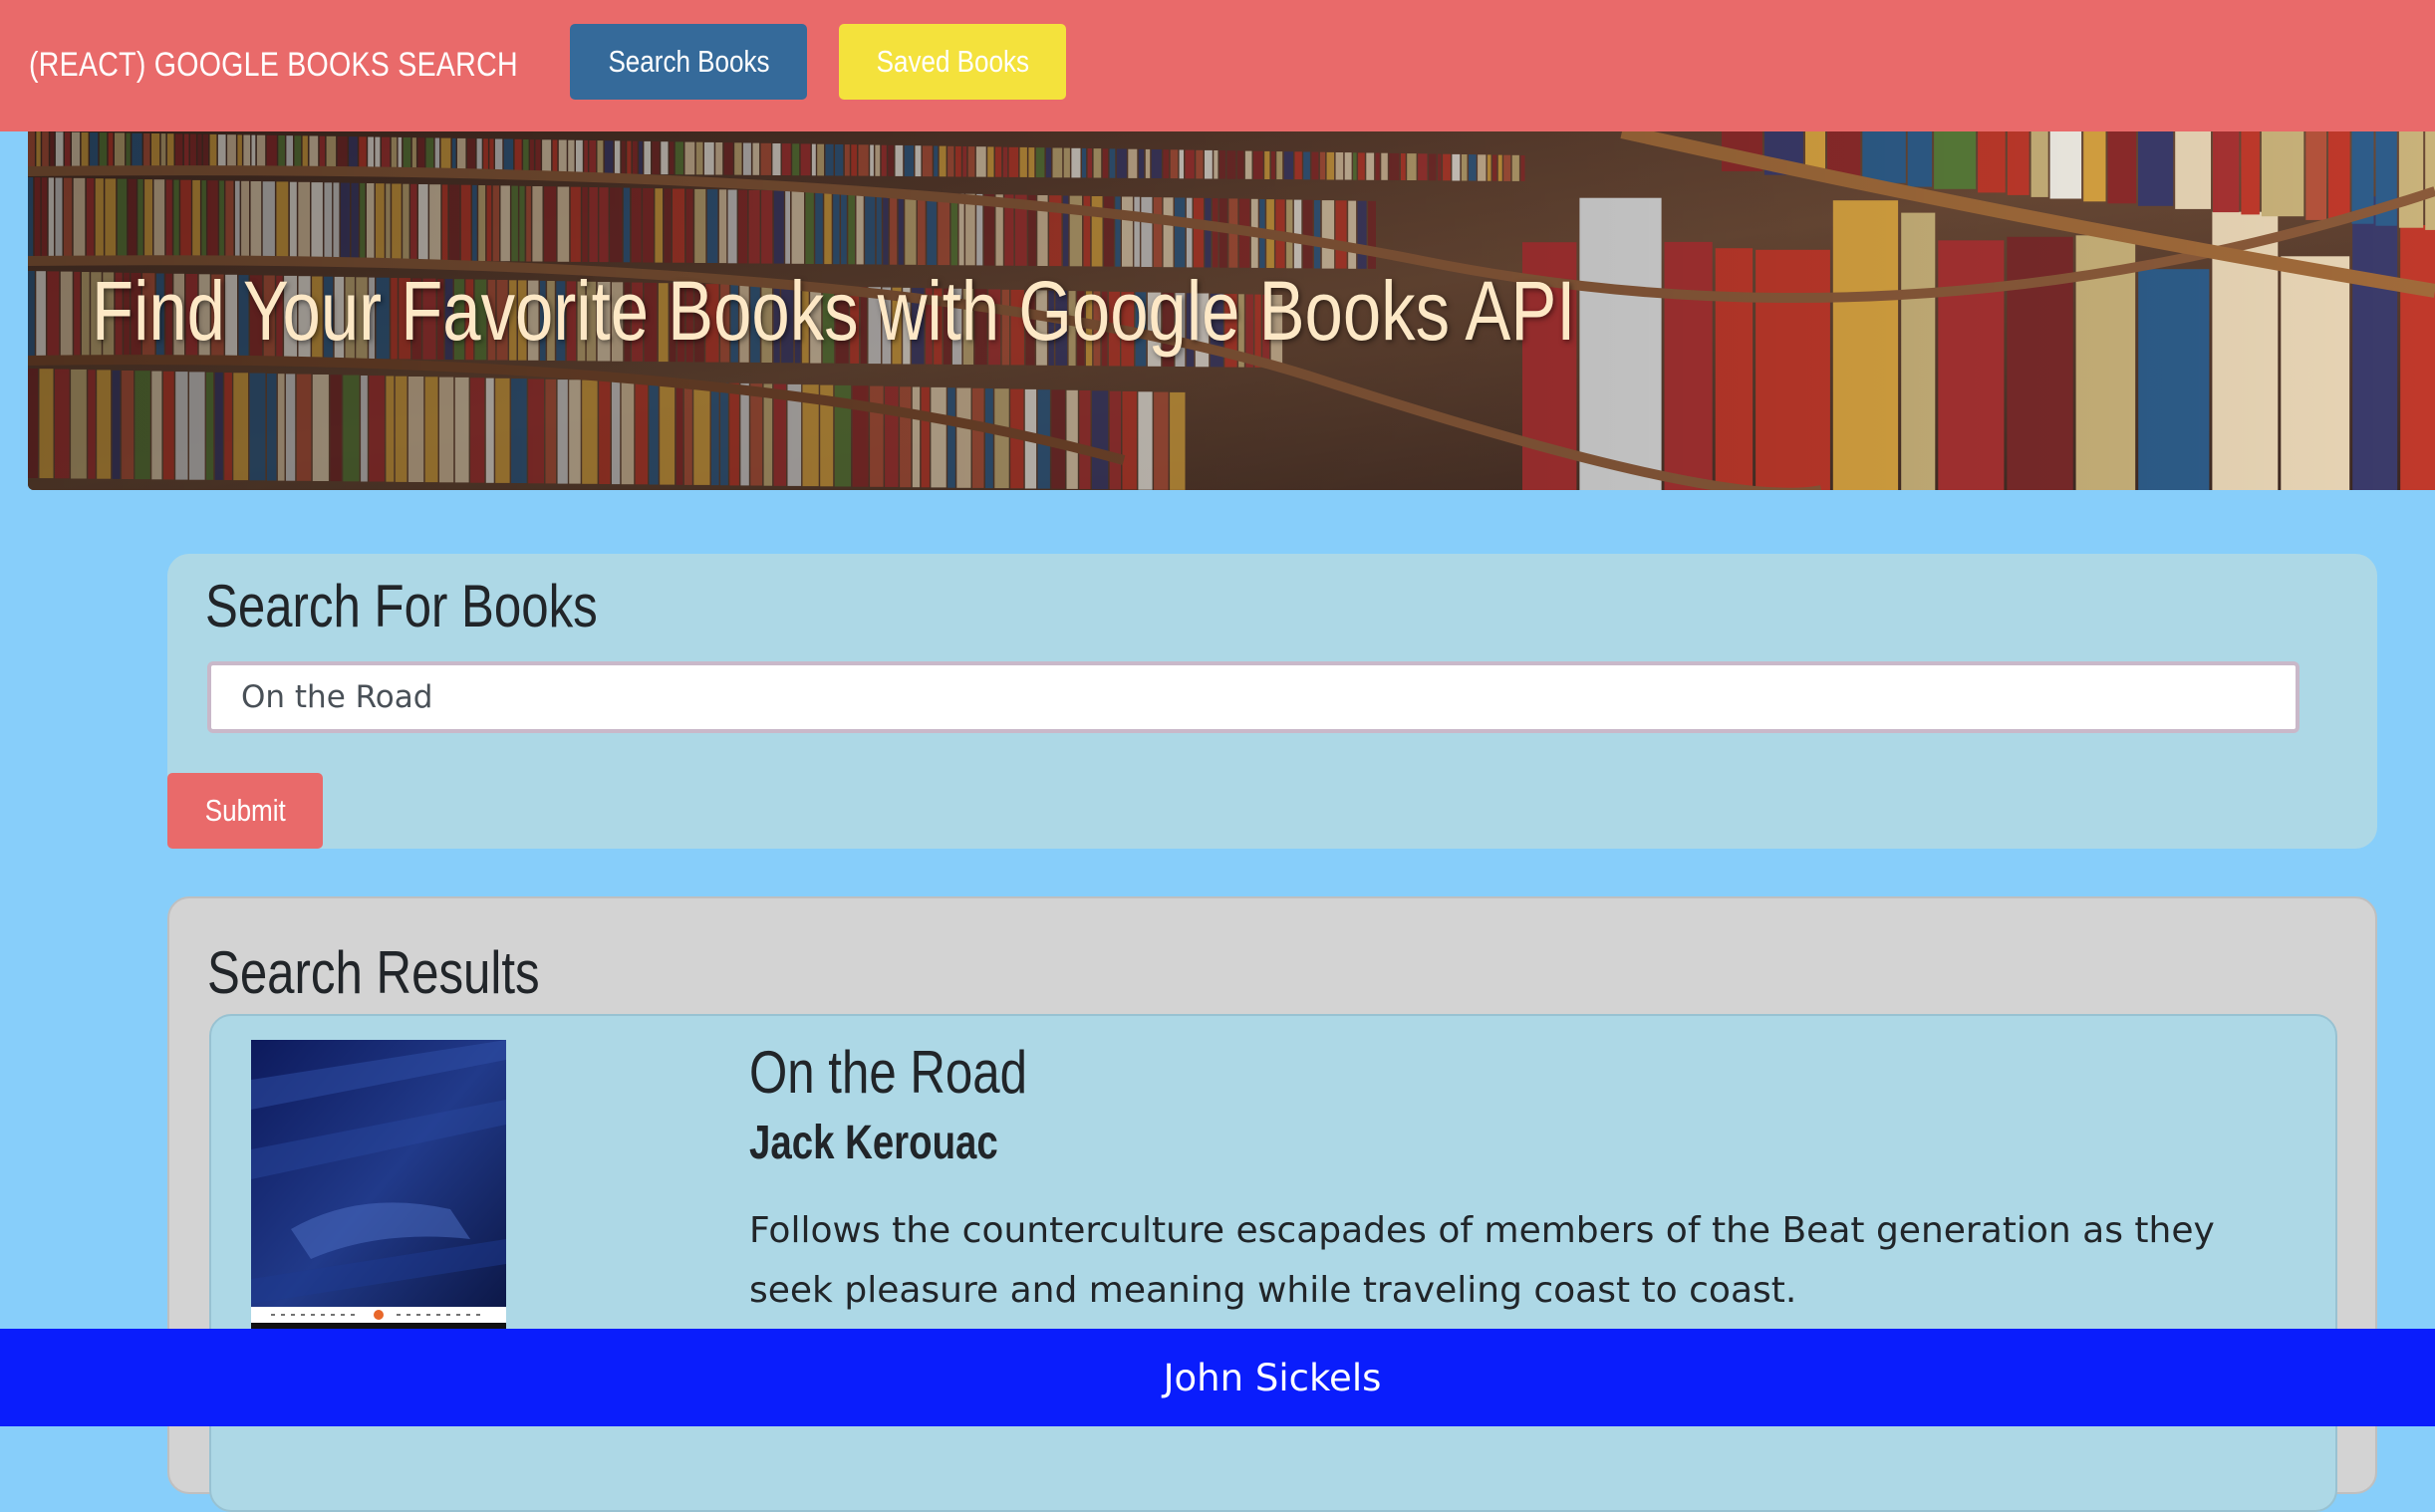 Image resolution: width=2435 pixels, height=1512 pixels. I want to click on search-heading: Search For Books, so click(402, 606).